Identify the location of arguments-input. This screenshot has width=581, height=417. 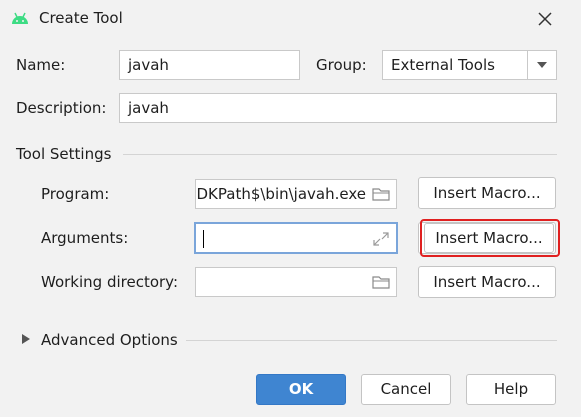
(296, 238).